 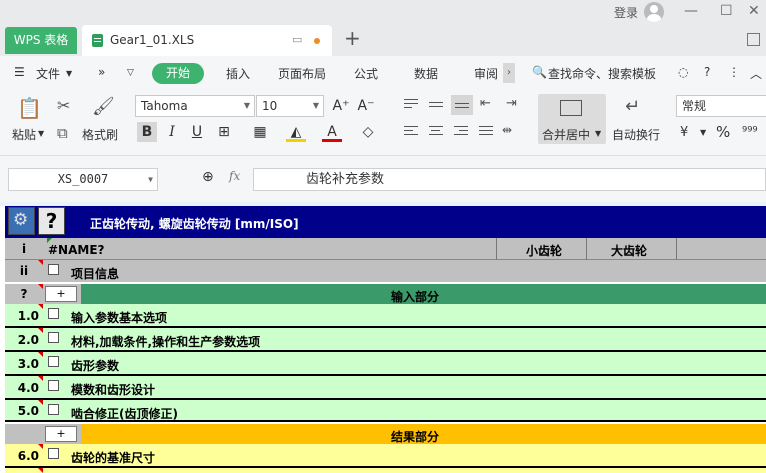 I want to click on currency-icon: ¥, so click(x=684, y=132).